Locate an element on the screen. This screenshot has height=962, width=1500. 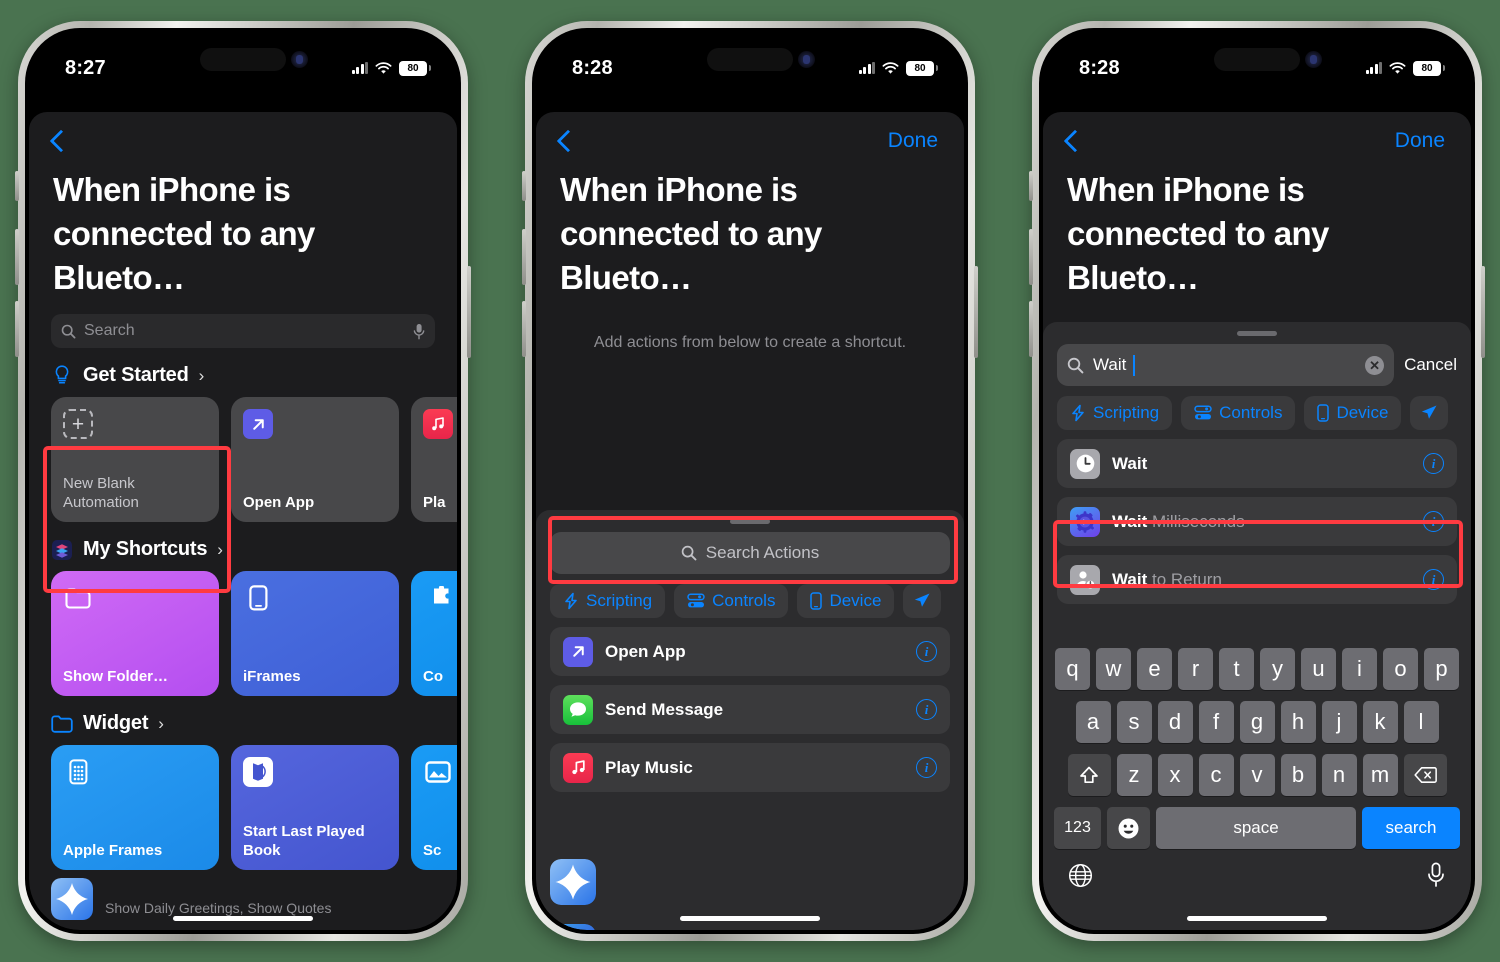
key-n: n is located at coordinates (1339, 775).